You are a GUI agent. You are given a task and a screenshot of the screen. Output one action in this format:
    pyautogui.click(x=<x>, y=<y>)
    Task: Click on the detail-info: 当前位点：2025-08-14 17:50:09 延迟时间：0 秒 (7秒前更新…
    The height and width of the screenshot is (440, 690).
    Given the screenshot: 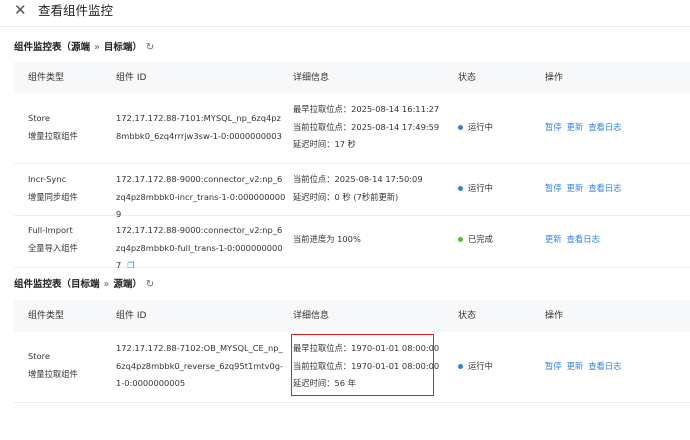 What is the action you would take?
    pyautogui.click(x=358, y=188)
    